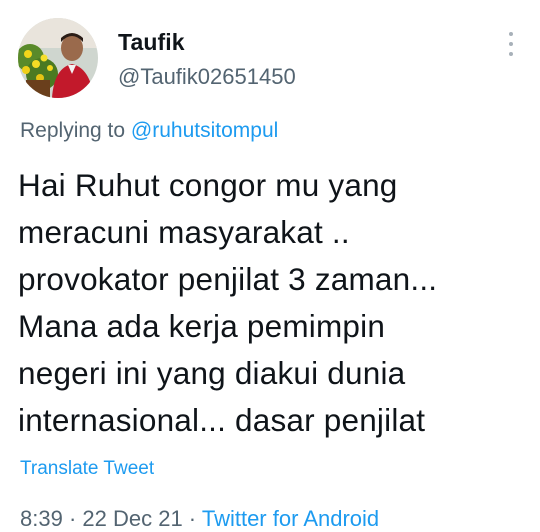 This screenshot has width=540, height=532. Describe the element at coordinates (75, 130) in the screenshot. I see `replying-prefix: Replying to` at that location.